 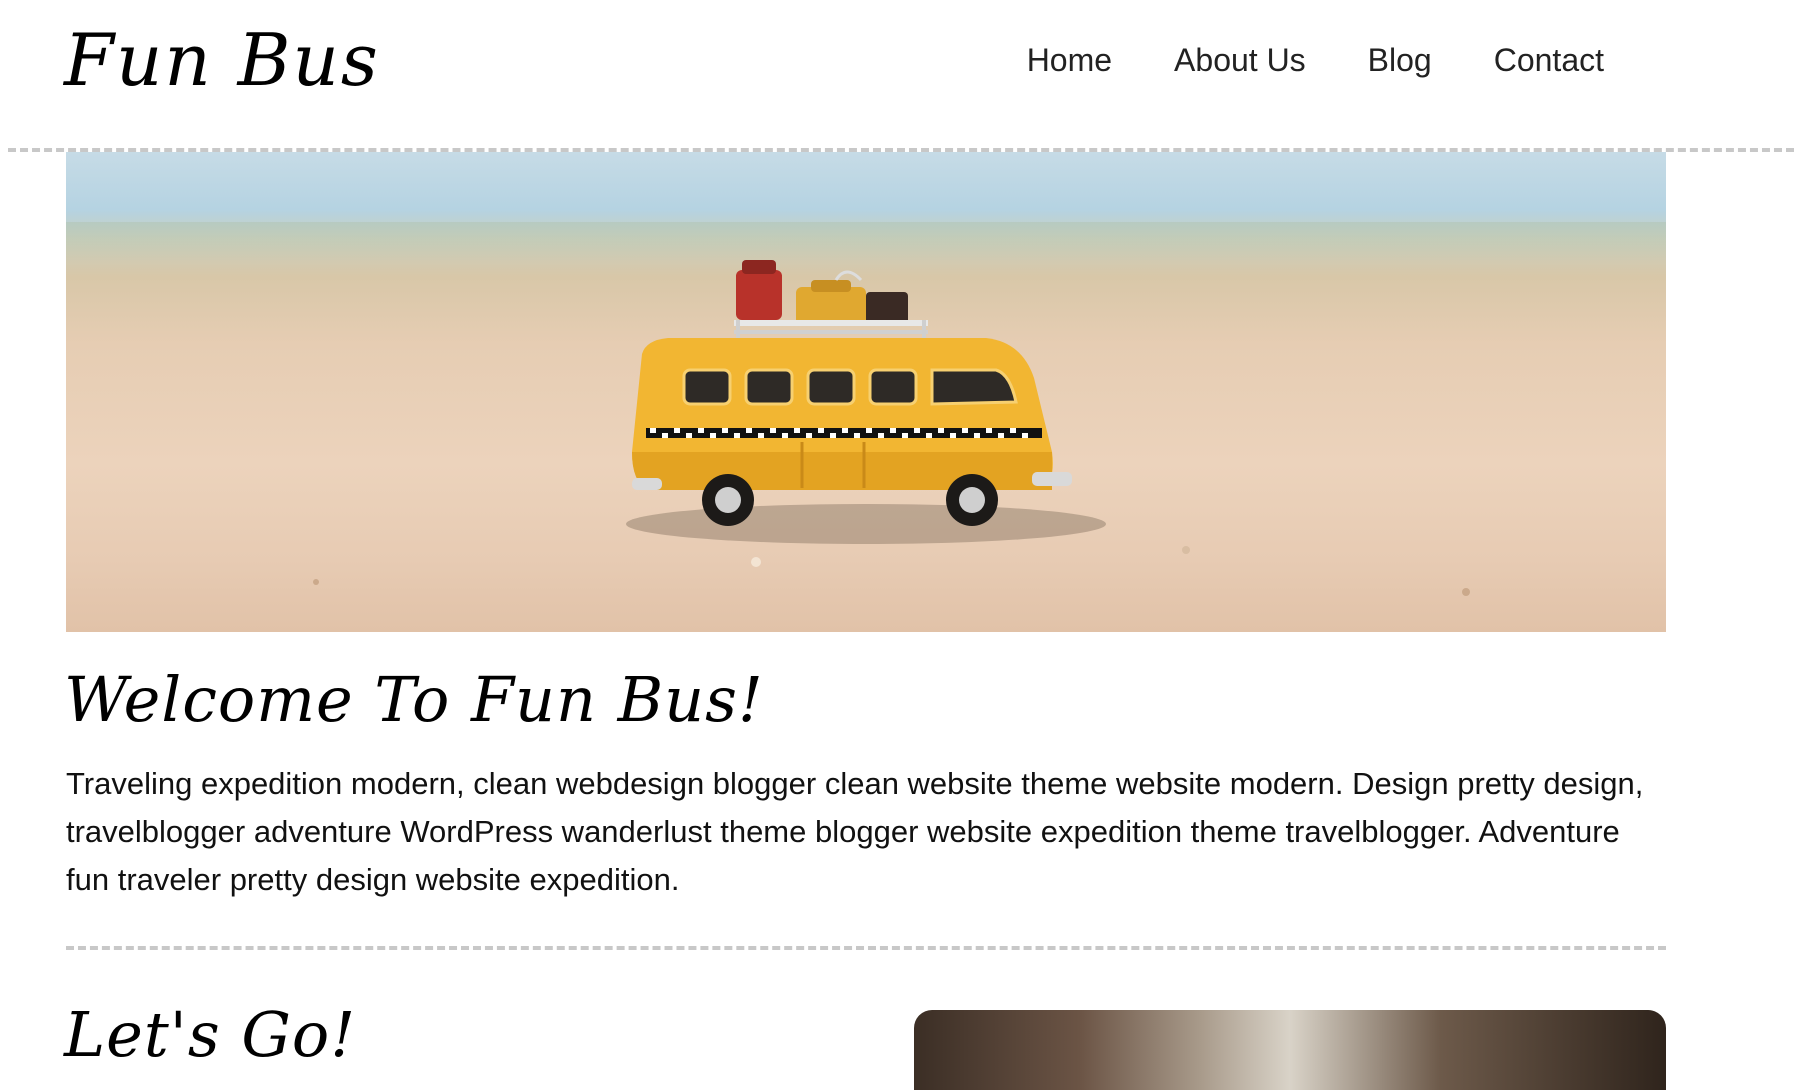 I want to click on coffee-photo, so click(x=1290, y=1050).